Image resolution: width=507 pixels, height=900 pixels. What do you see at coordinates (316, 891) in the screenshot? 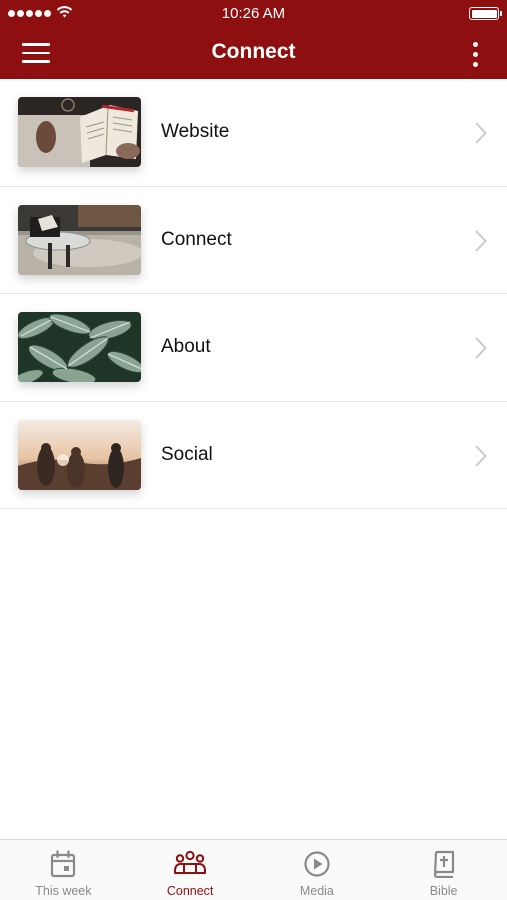
I see `tab-label: Media` at bounding box center [316, 891].